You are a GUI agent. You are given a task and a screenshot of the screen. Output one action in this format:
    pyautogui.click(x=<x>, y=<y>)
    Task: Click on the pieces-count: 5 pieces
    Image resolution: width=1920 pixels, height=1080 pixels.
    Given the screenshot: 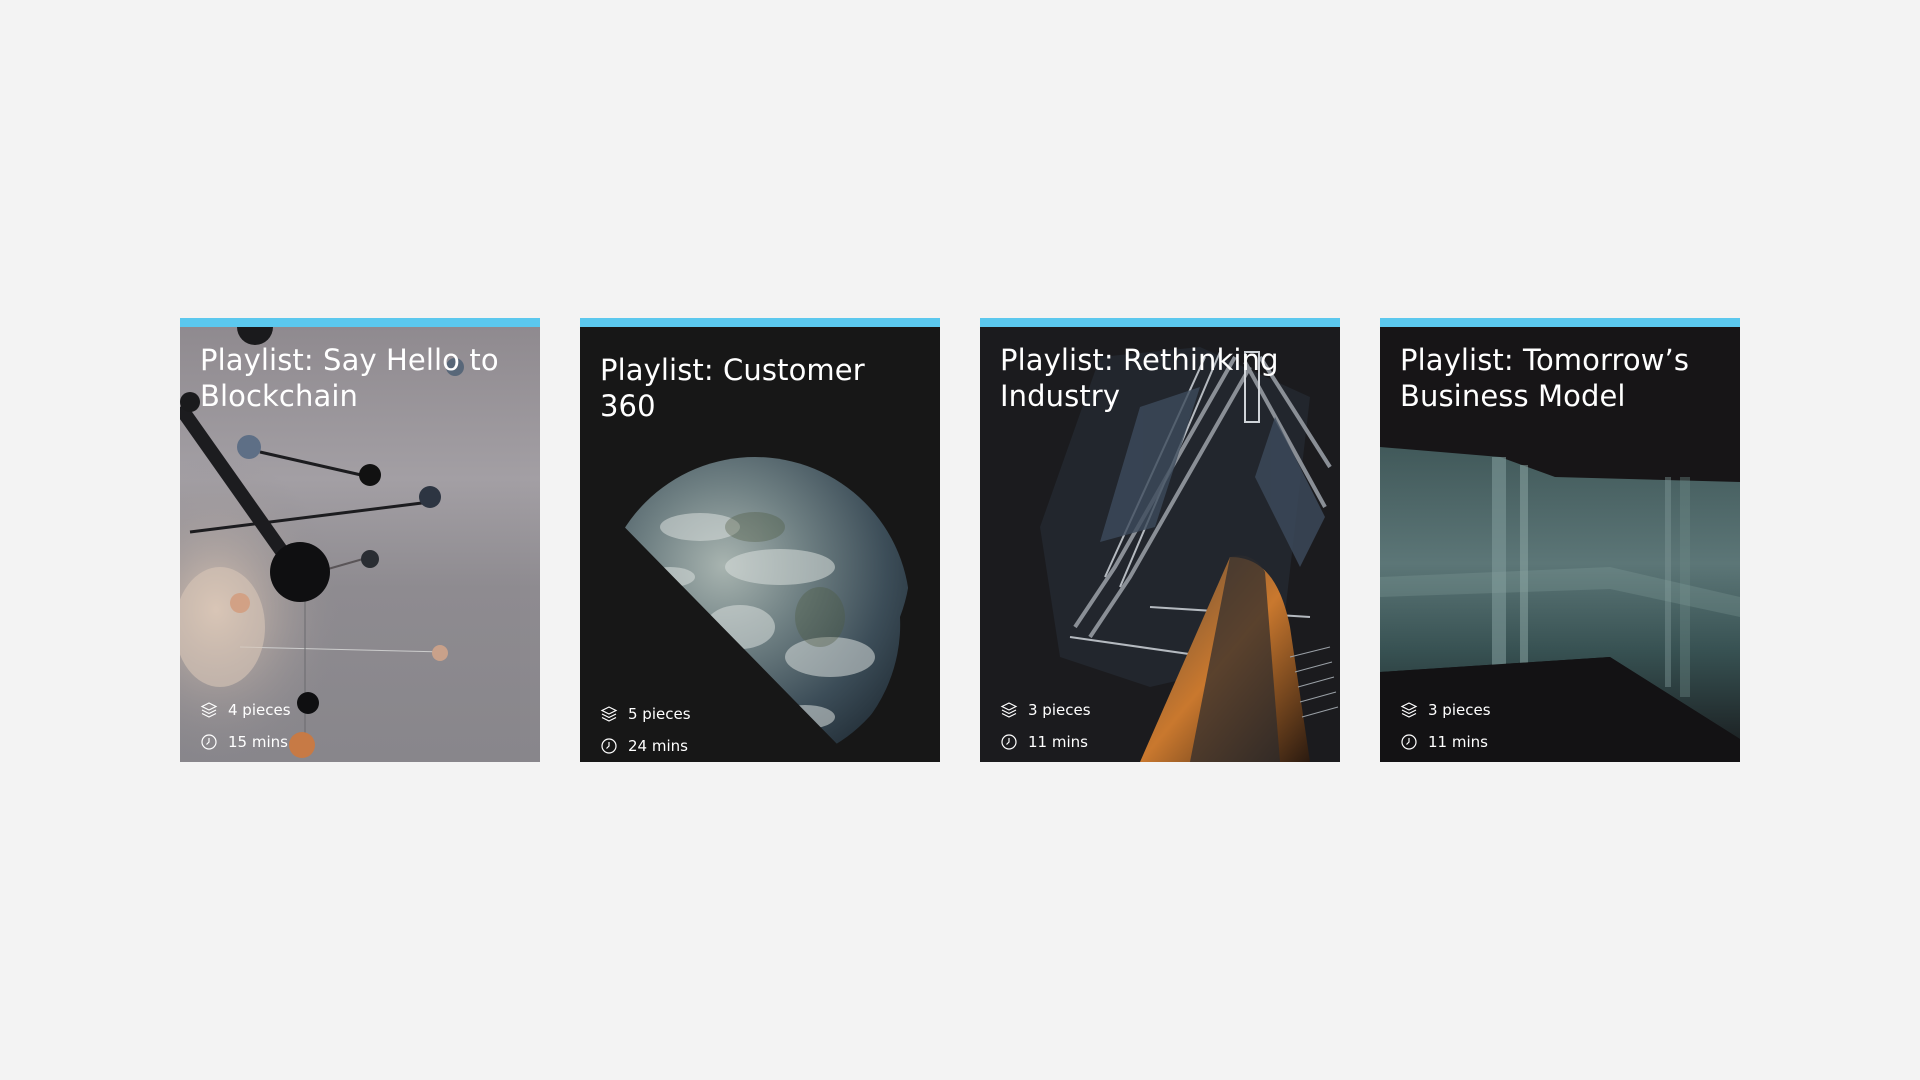 What is the action you would take?
    pyautogui.click(x=659, y=714)
    